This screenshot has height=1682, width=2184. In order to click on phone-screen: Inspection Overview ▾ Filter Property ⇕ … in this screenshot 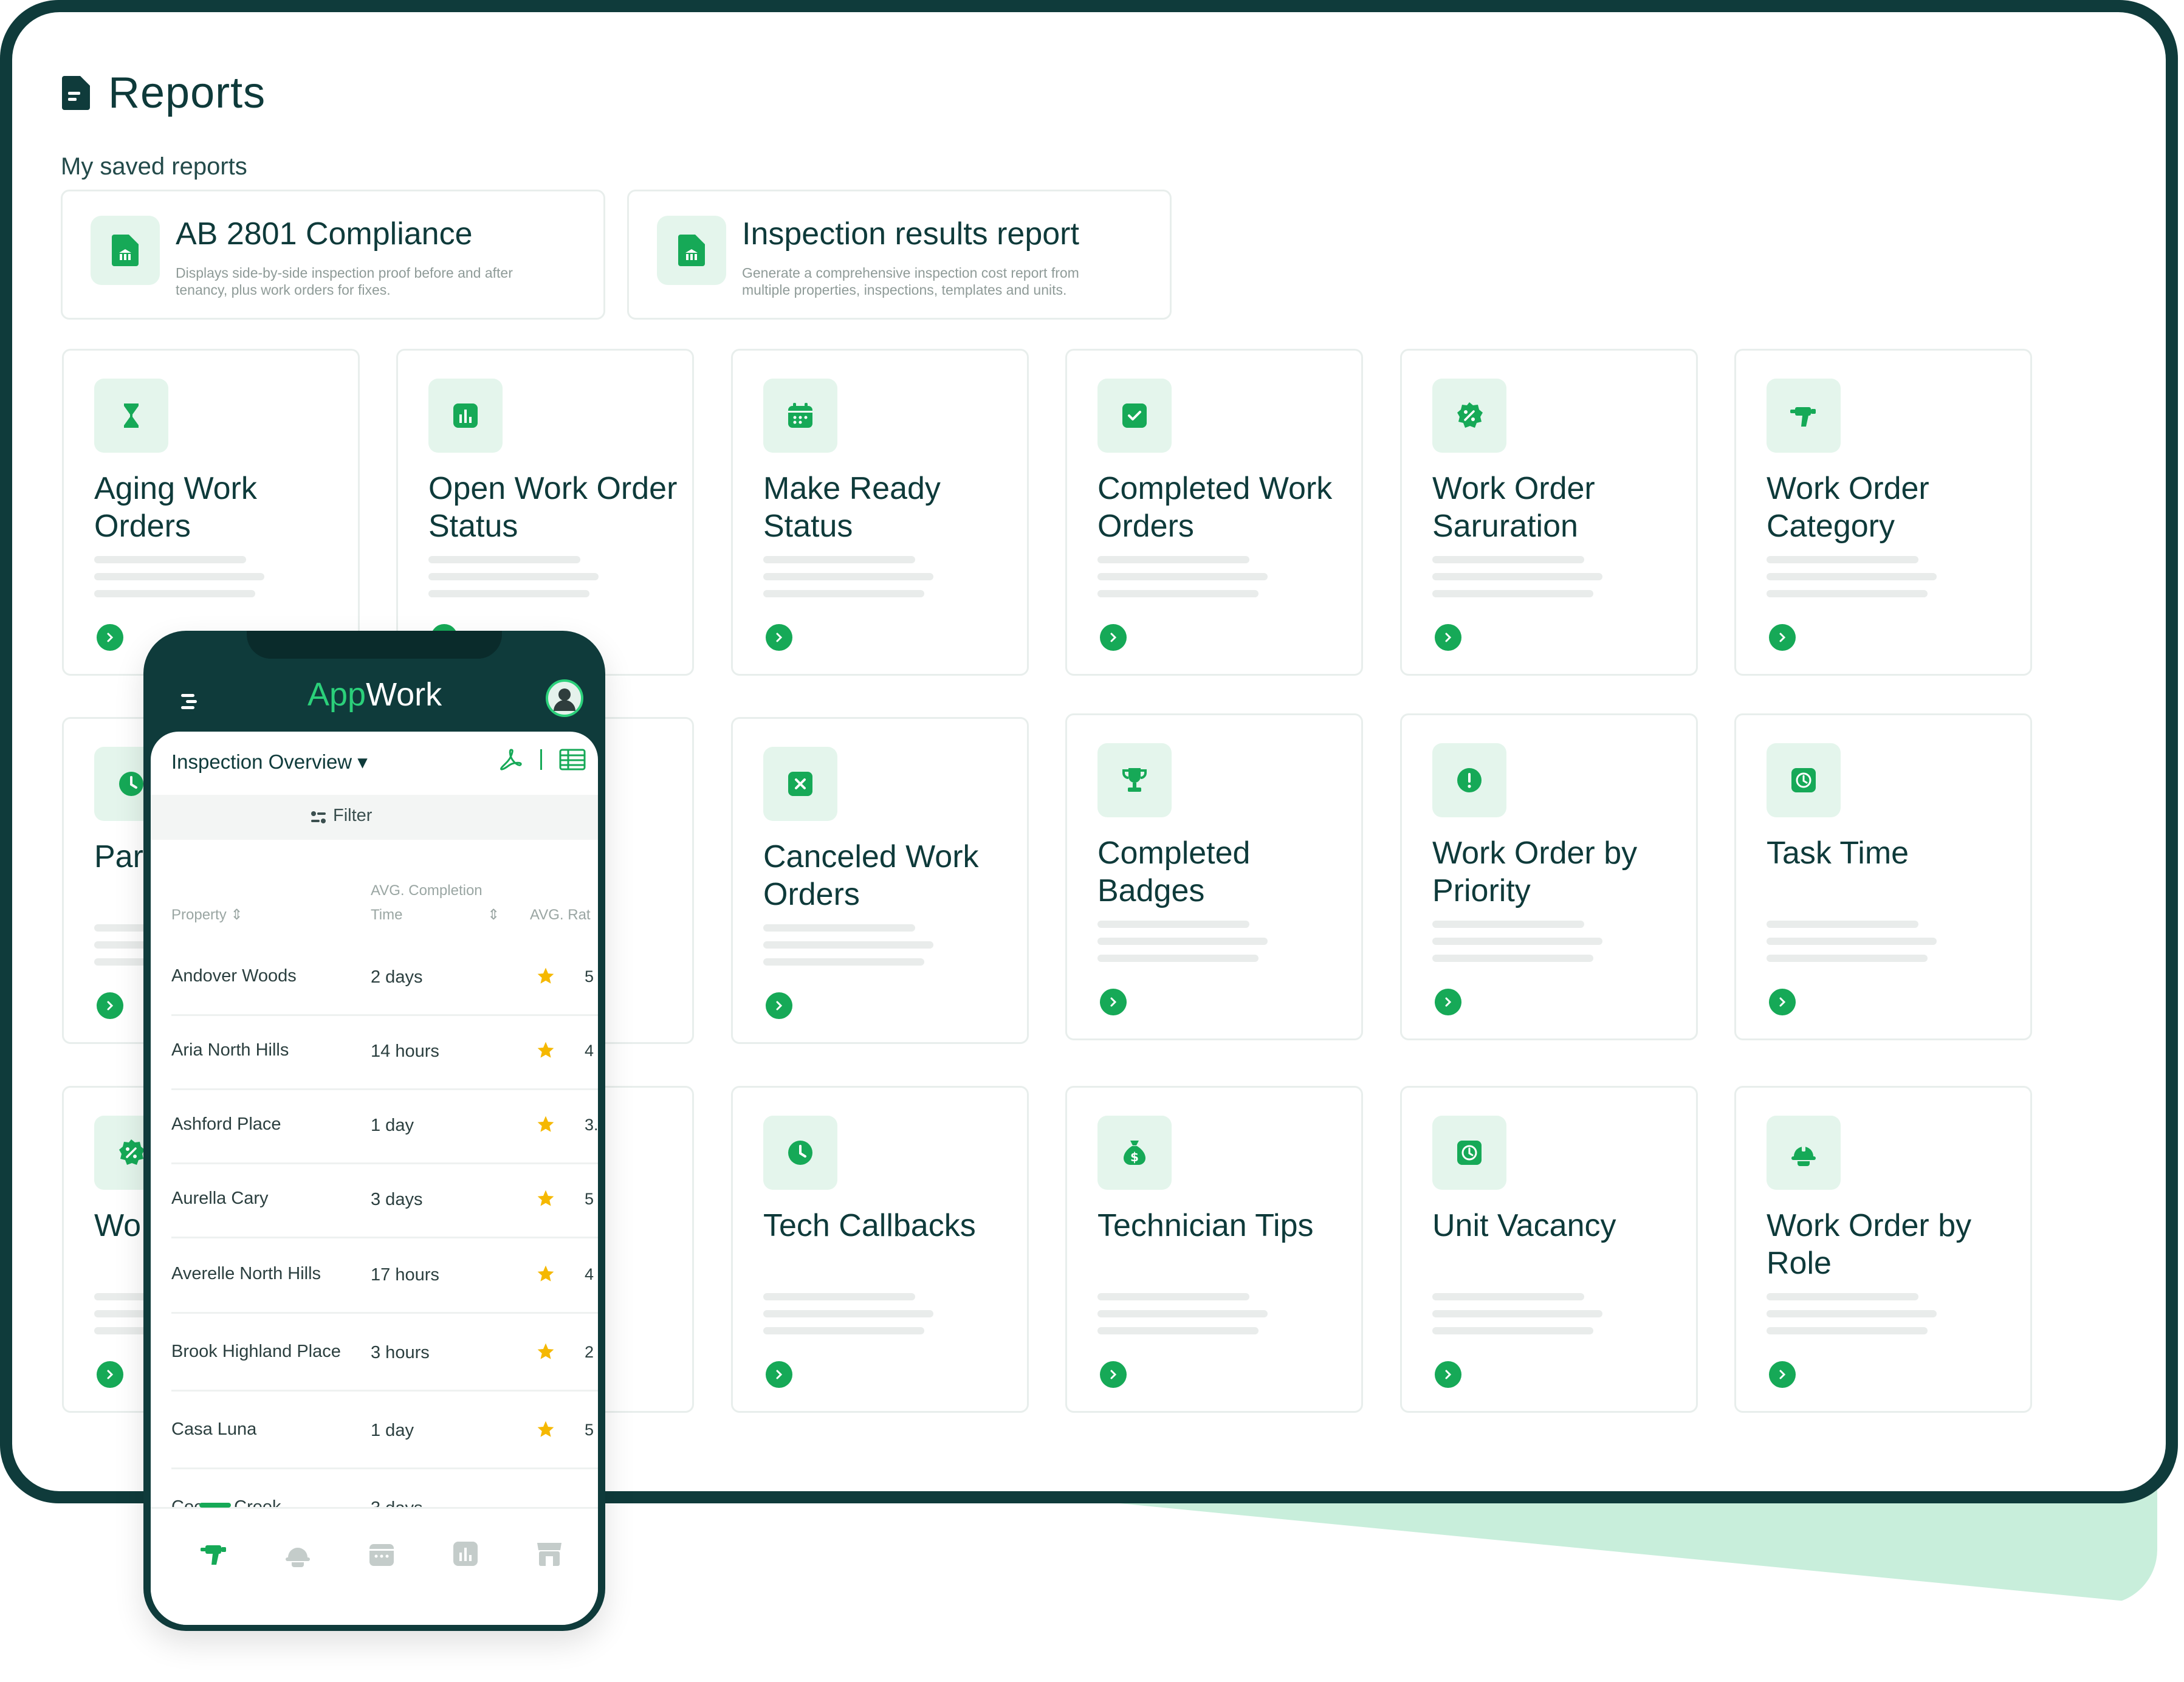, I will do `click(374, 1178)`.